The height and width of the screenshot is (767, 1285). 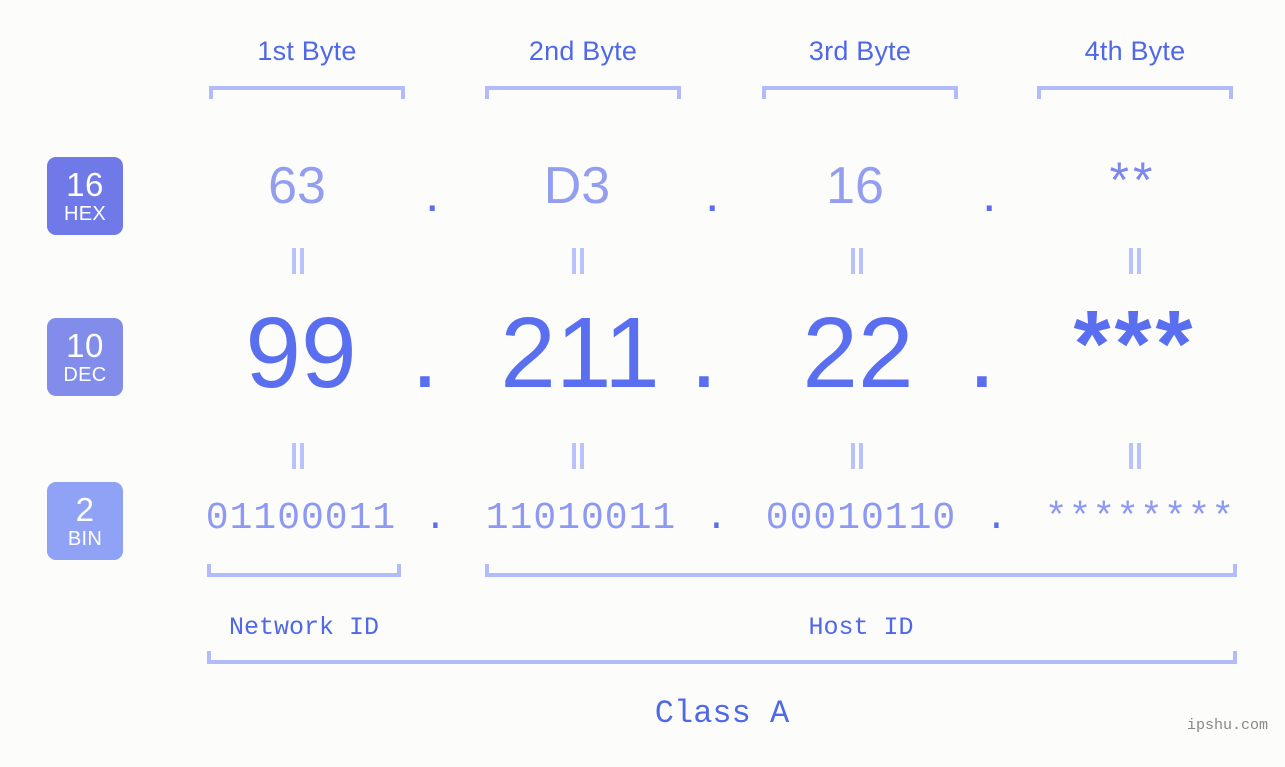 What do you see at coordinates (1133, 180) in the screenshot?
I see `hex-value-byte-4: **` at bounding box center [1133, 180].